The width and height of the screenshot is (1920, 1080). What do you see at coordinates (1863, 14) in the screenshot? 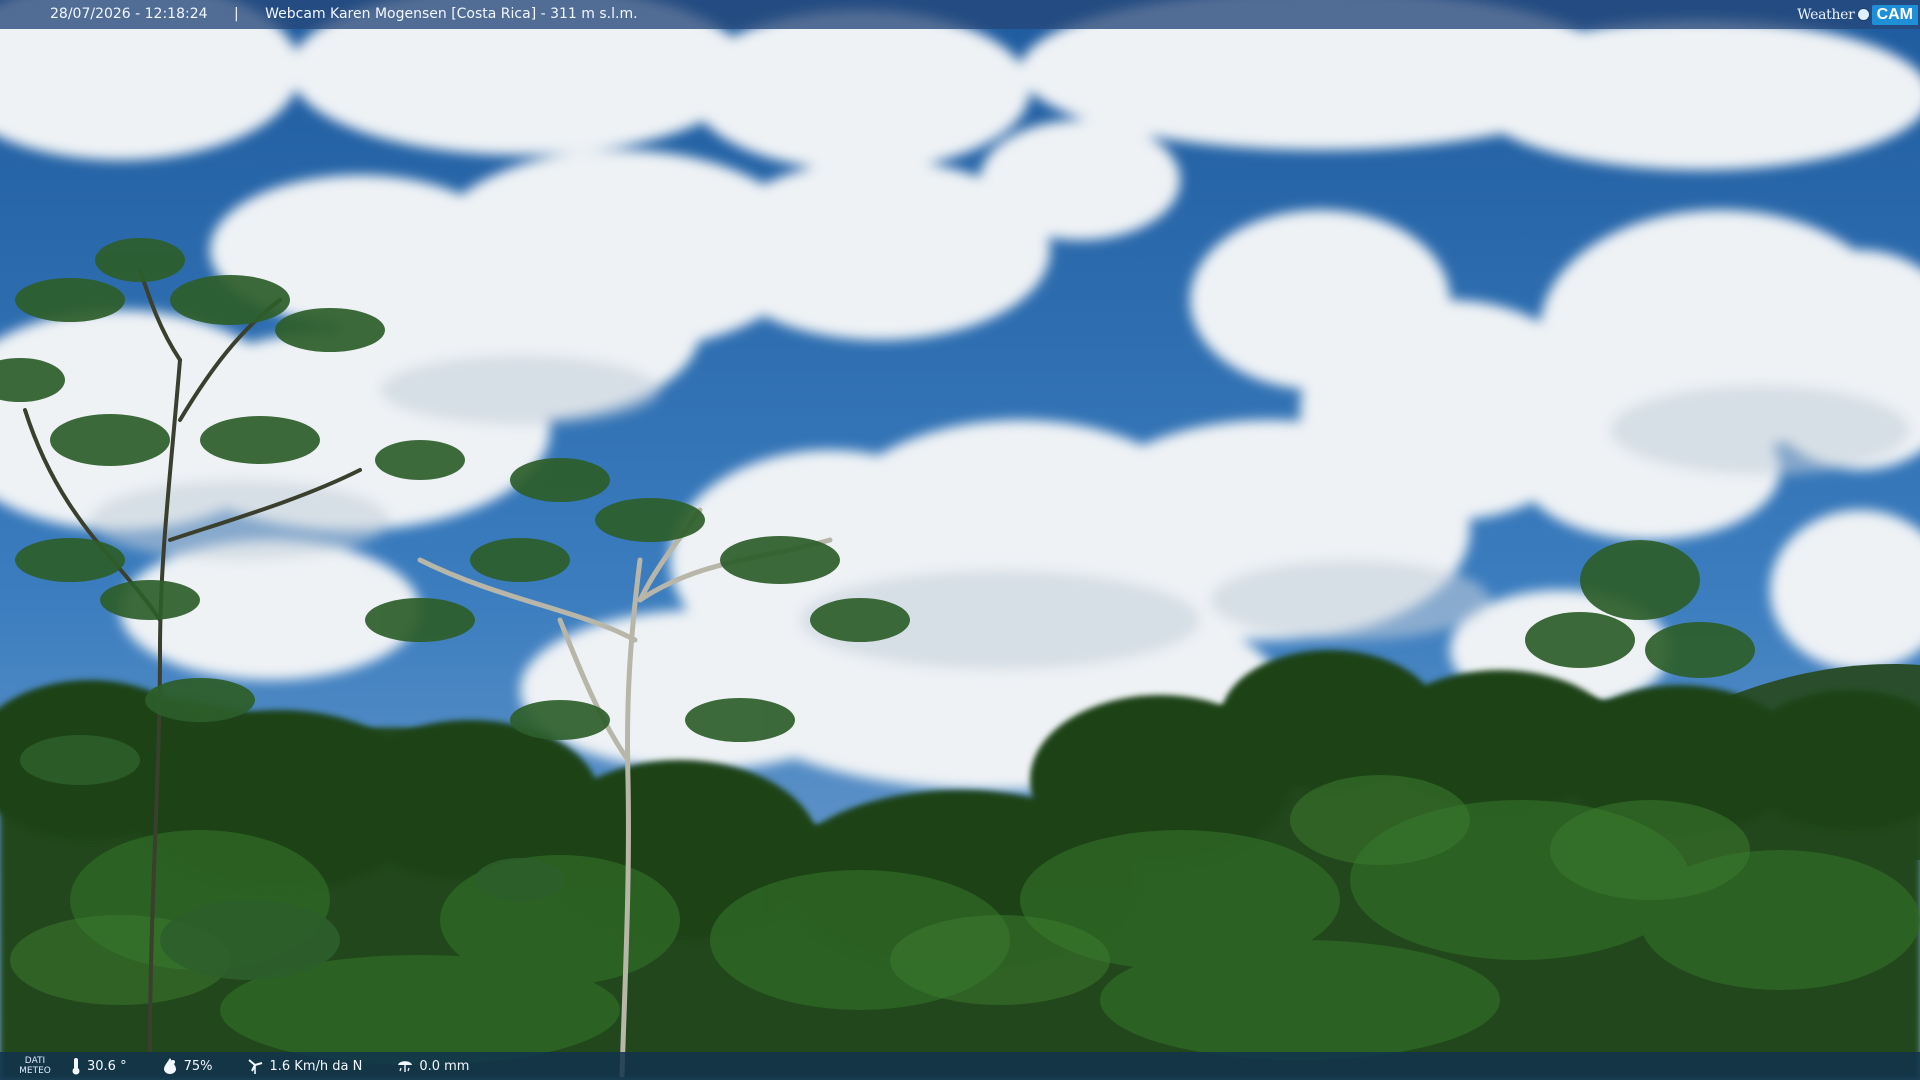
I see `logo-dot-icon` at bounding box center [1863, 14].